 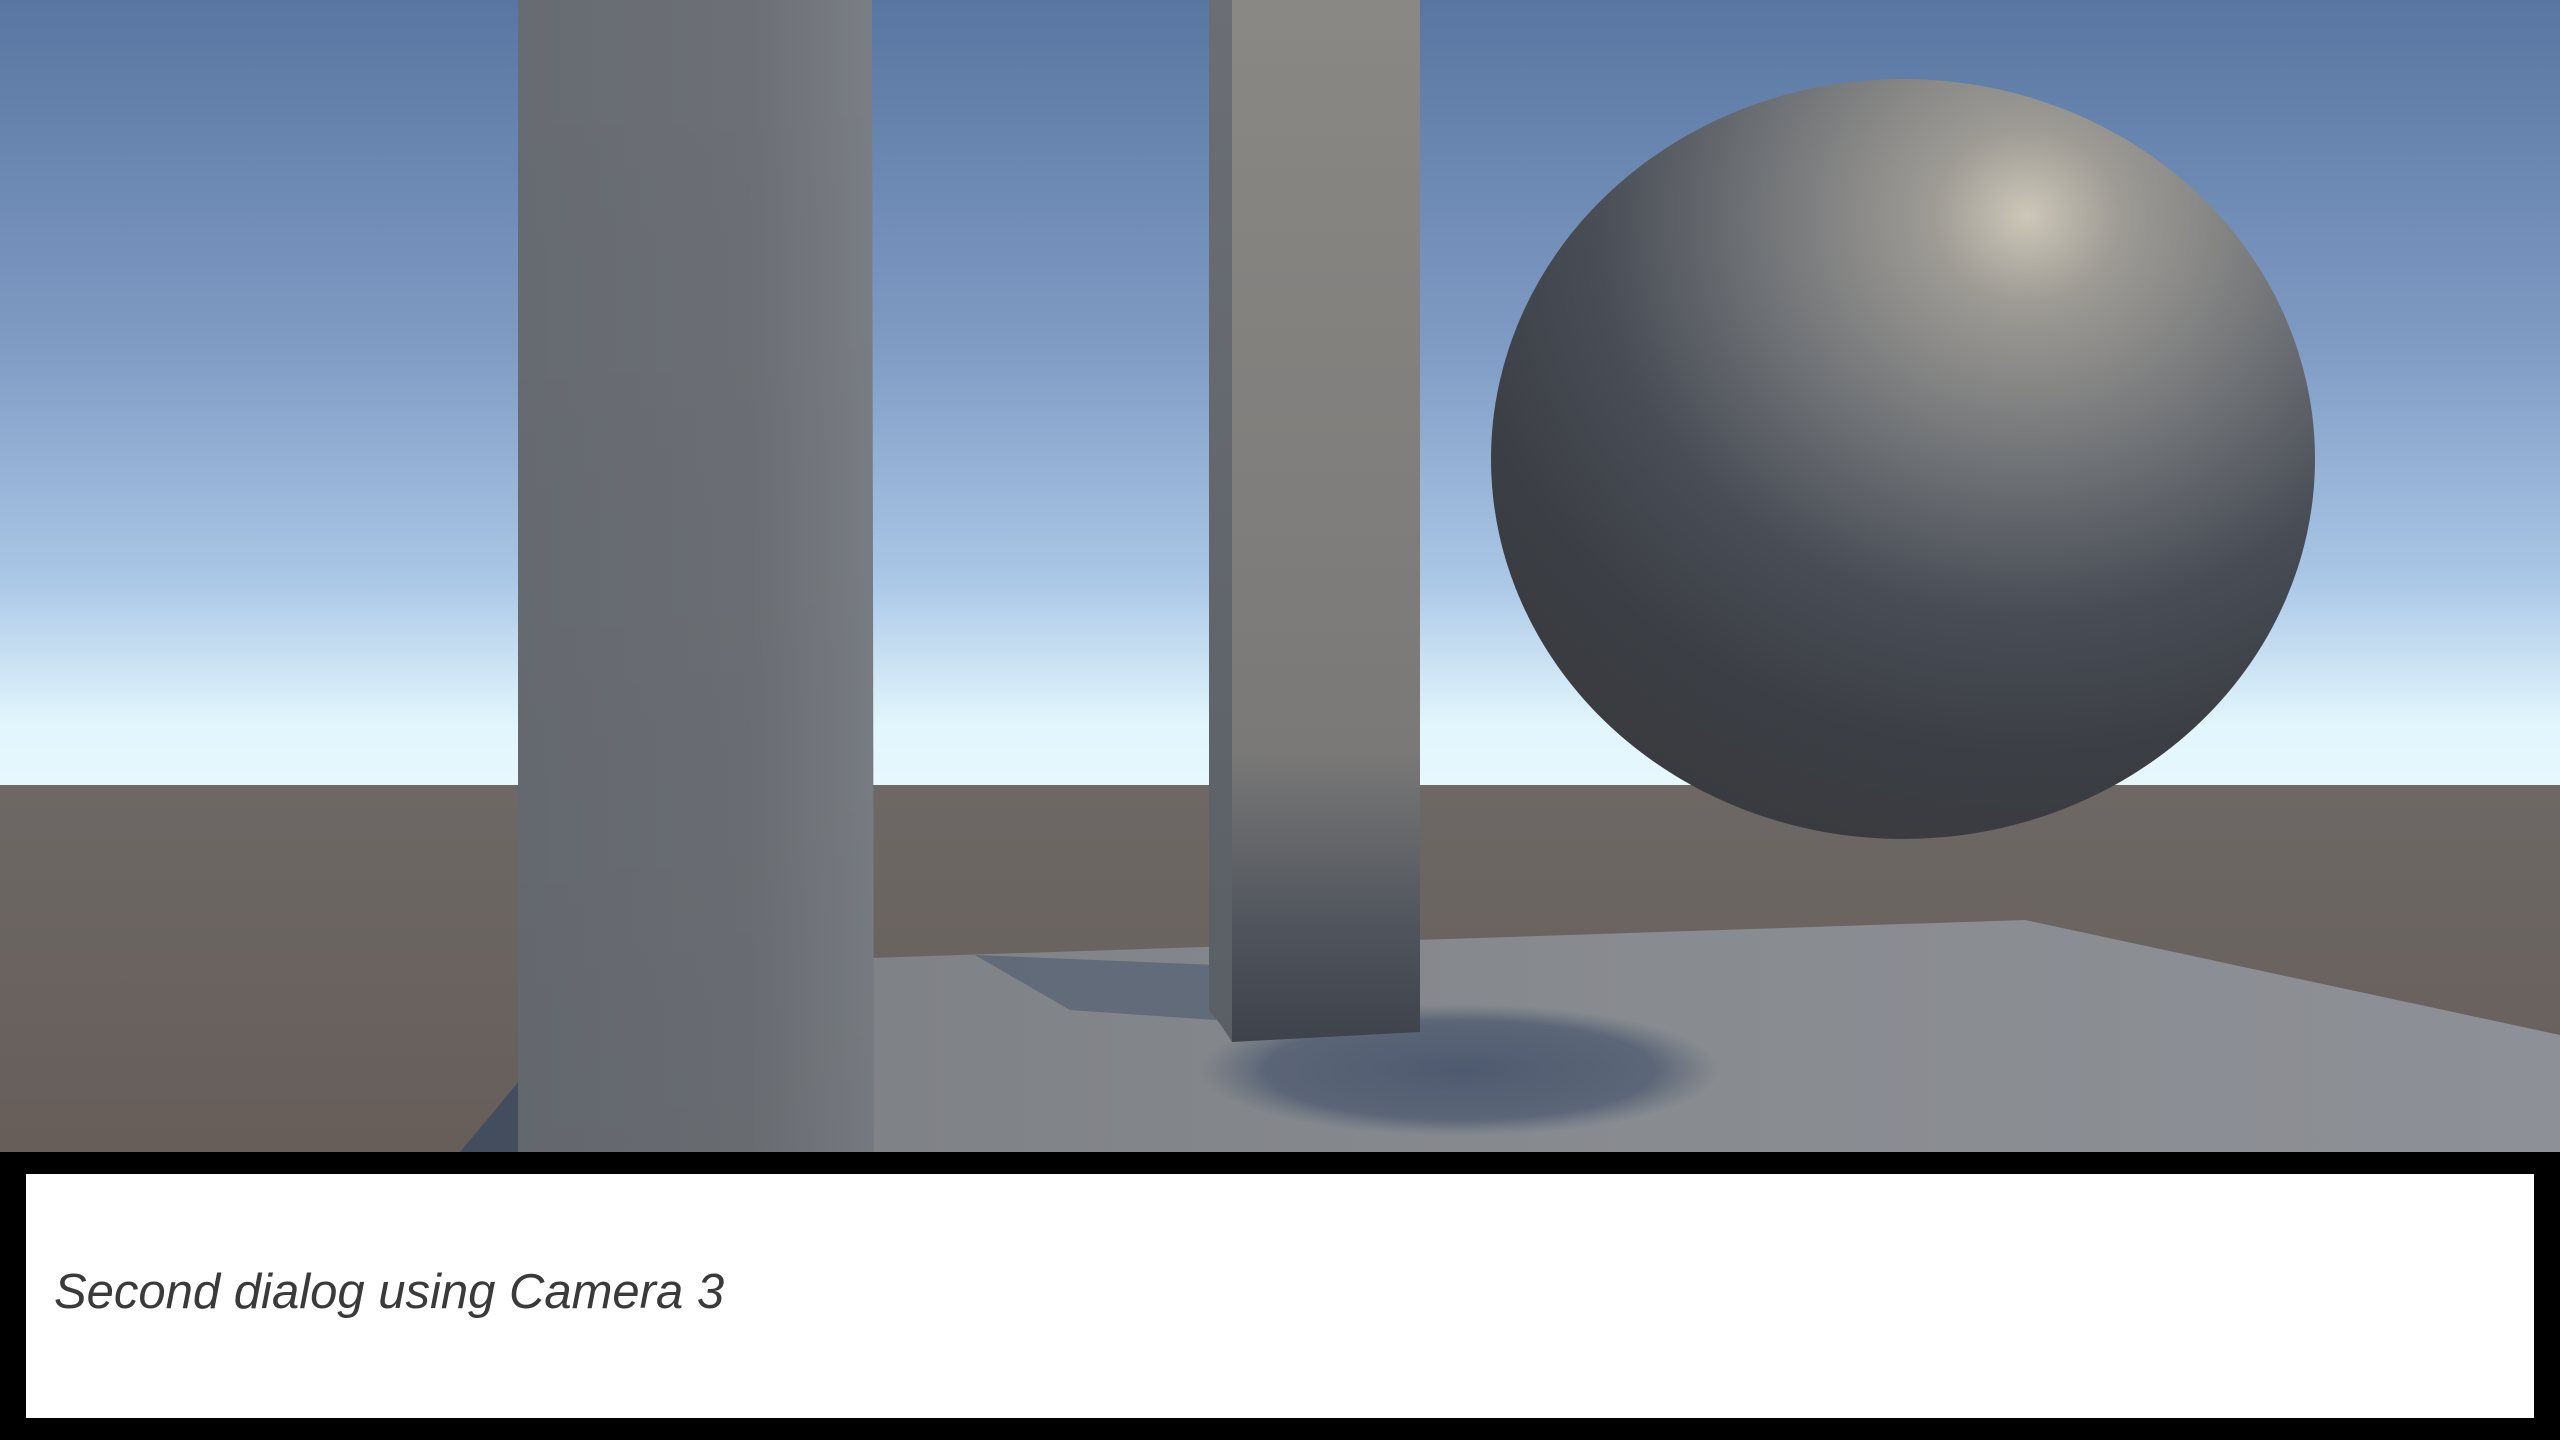 I want to click on pillar-side, so click(x=1220, y=521).